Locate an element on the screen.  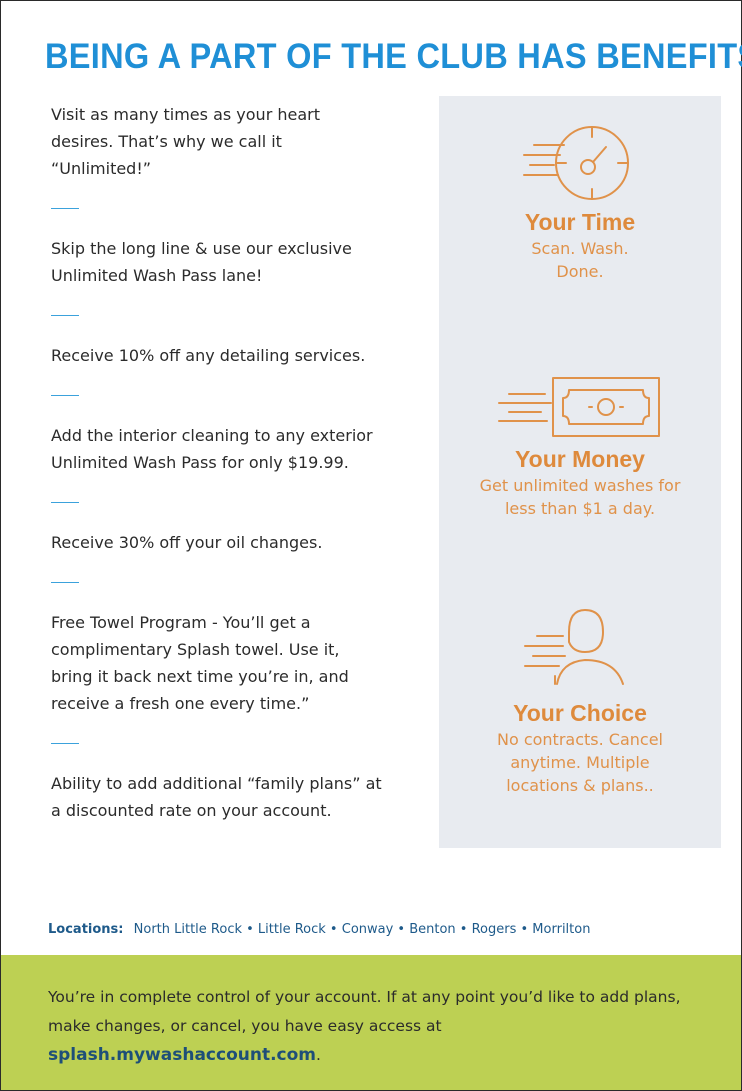
benefit-item: Receive 10% off any detailing services. is located at coordinates (208, 355).